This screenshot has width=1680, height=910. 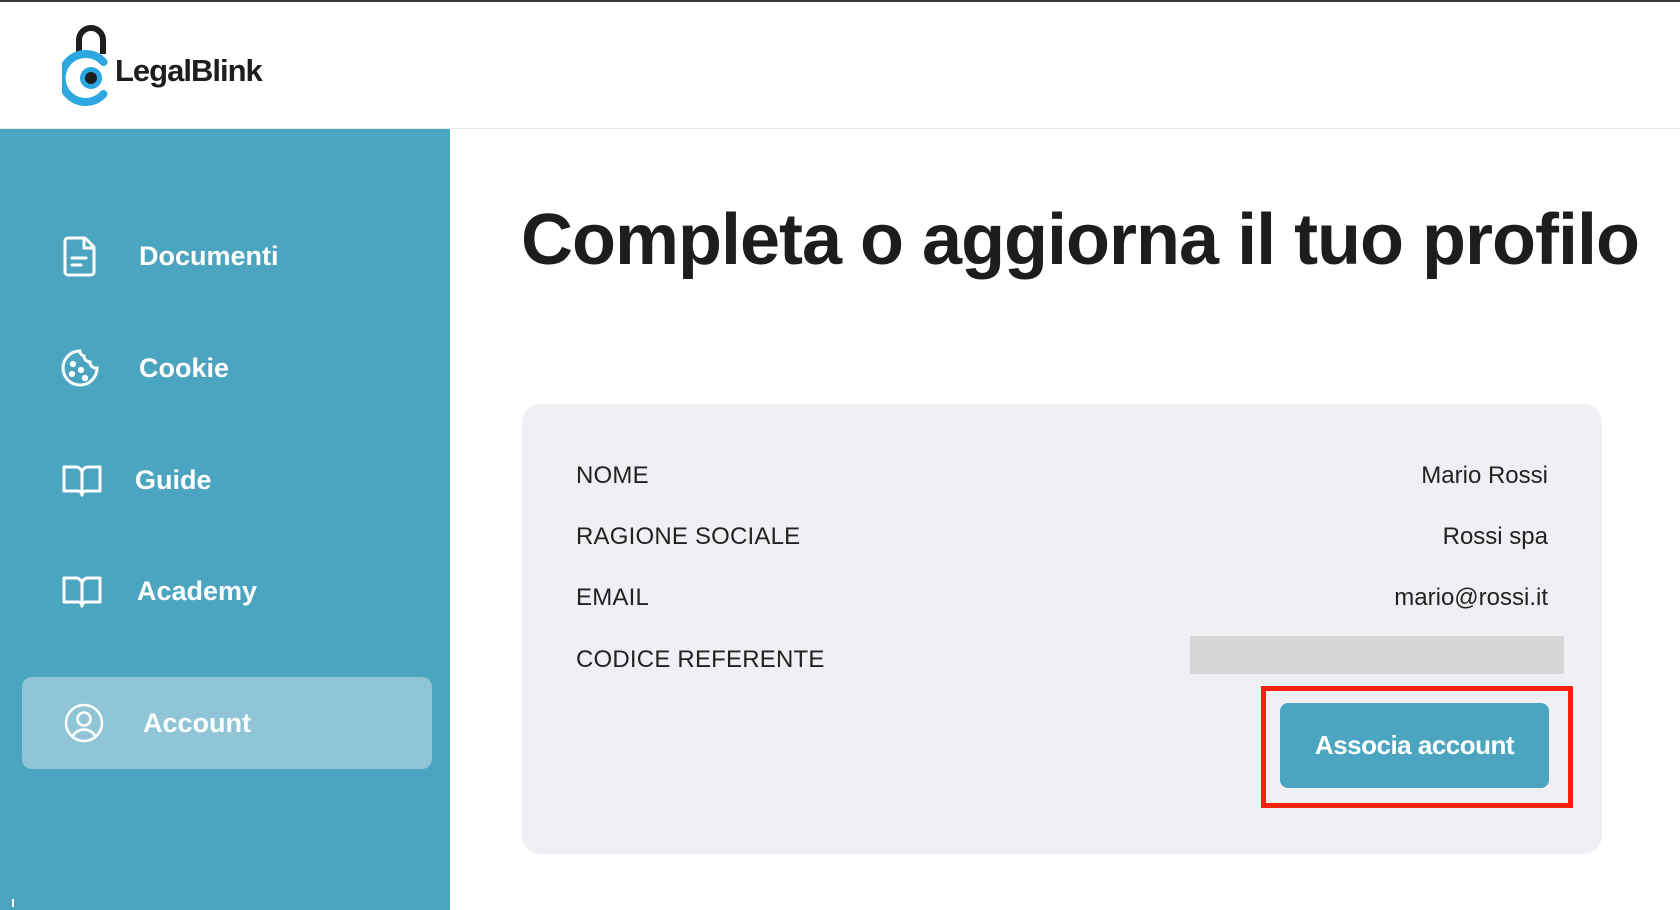 I want to click on field-label: RAGIONE SOCIALE, so click(x=688, y=536).